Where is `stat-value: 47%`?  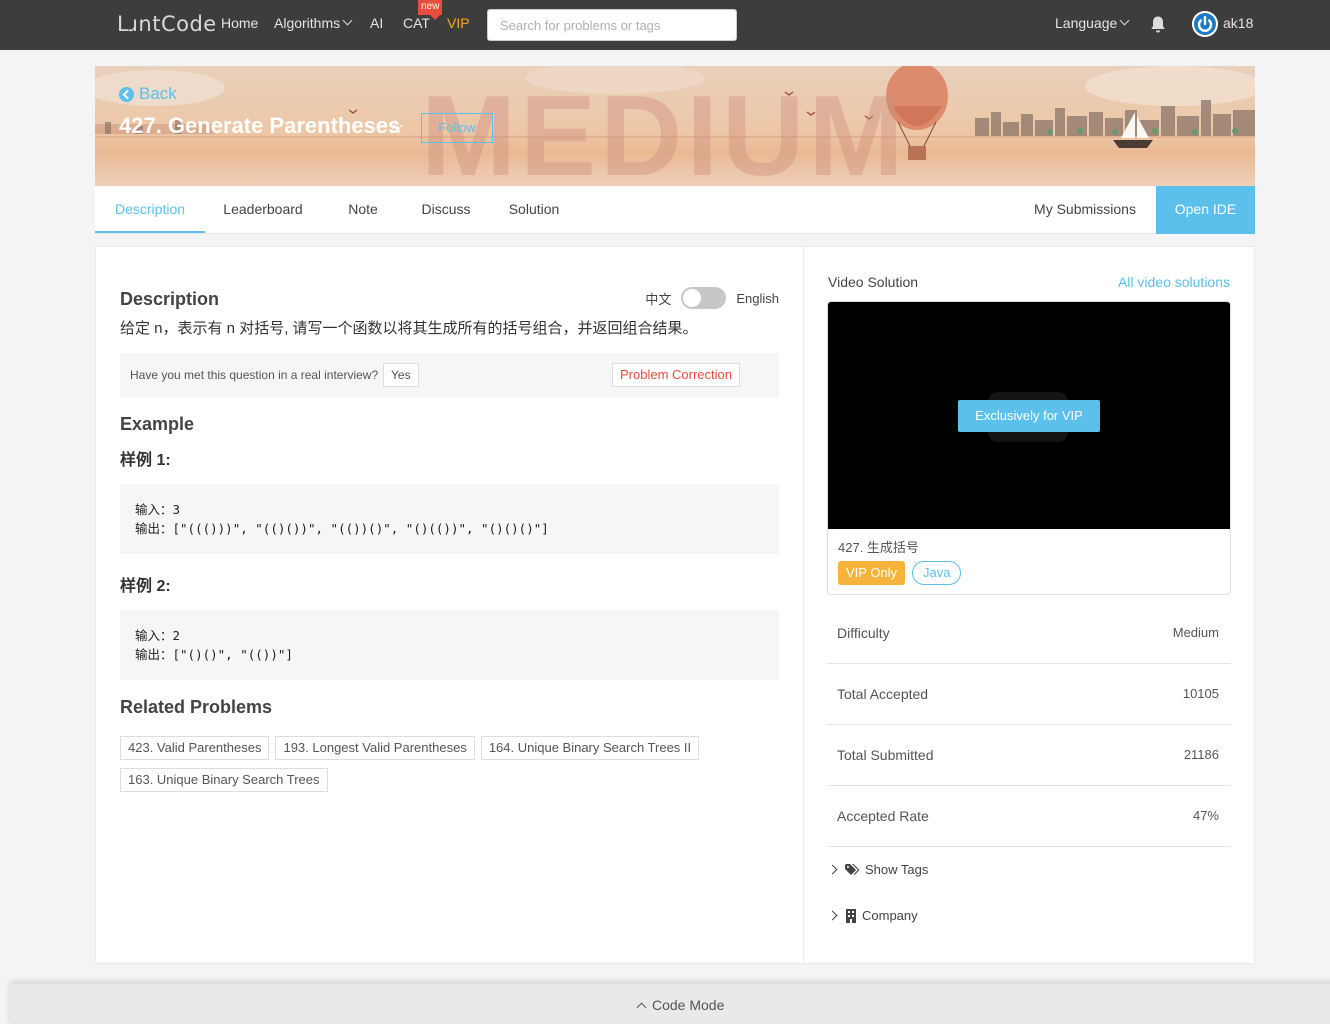
stat-value: 47% is located at coordinates (1205, 815).